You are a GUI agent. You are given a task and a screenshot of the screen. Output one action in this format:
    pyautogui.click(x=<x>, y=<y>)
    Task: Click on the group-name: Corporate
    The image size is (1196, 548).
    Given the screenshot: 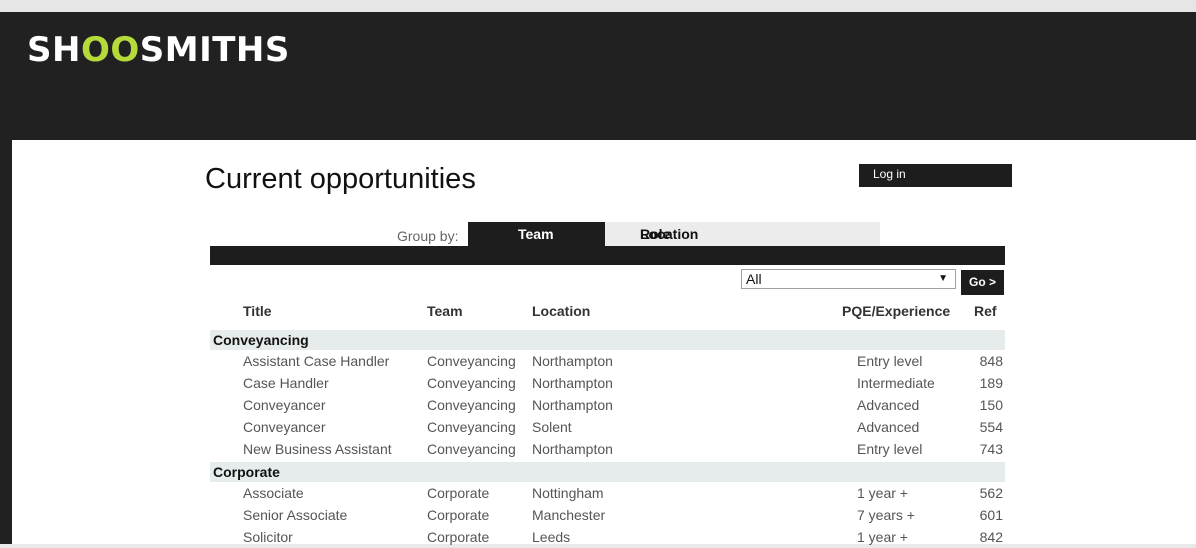 What is the action you would take?
    pyautogui.click(x=246, y=472)
    